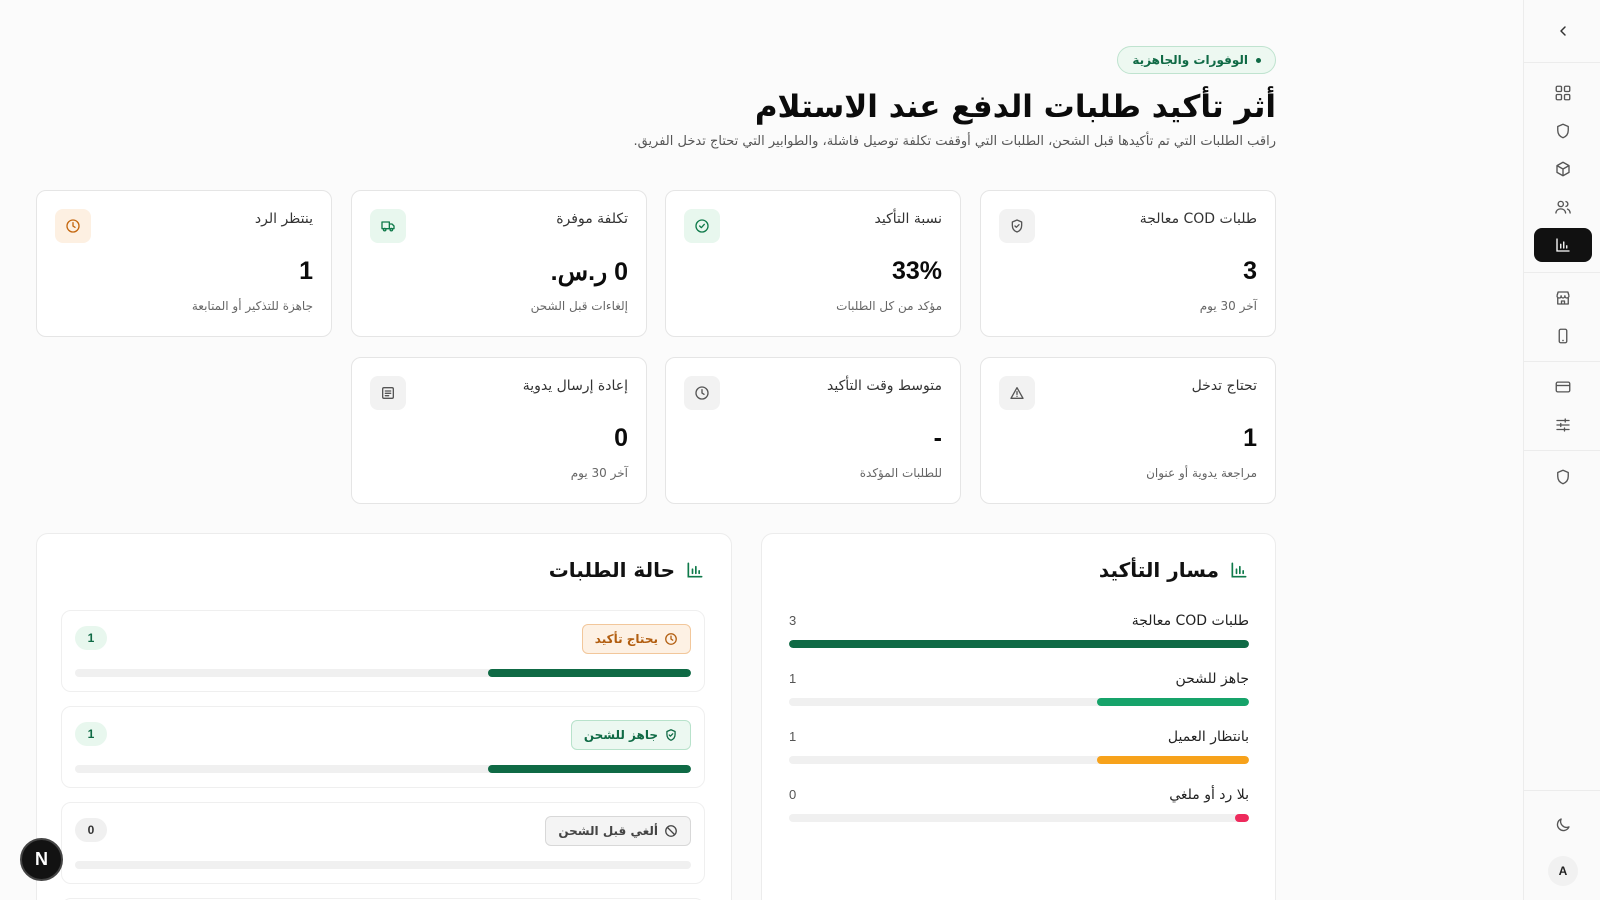  Describe the element at coordinates (884, 386) in the screenshot. I see `stat-label: متوسط وقت التأكيد` at that location.